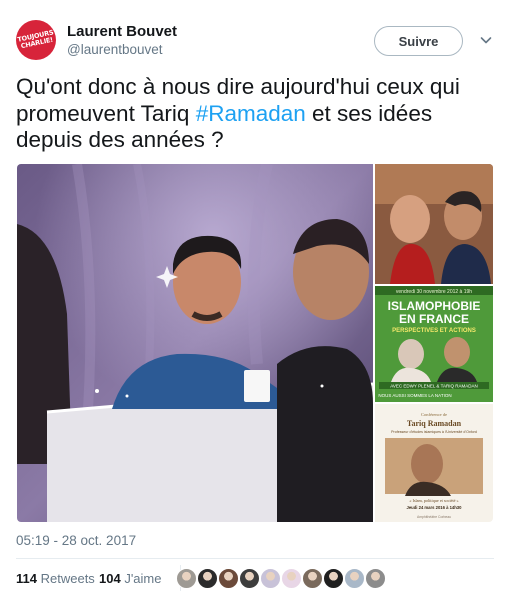 Image resolution: width=510 pixels, height=600 pixels. I want to click on poster-title-1: ISLAMOPHOBIE, so click(434, 306).